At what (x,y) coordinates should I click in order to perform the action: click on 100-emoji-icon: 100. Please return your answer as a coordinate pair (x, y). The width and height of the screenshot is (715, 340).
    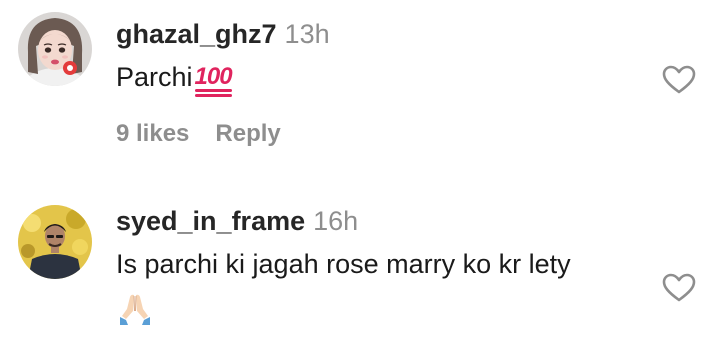
    Looking at the image, I should click on (213, 81).